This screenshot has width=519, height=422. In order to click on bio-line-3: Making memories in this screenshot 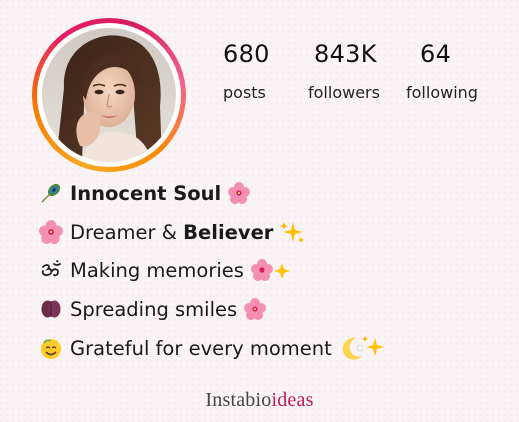, I will do `click(165, 270)`.